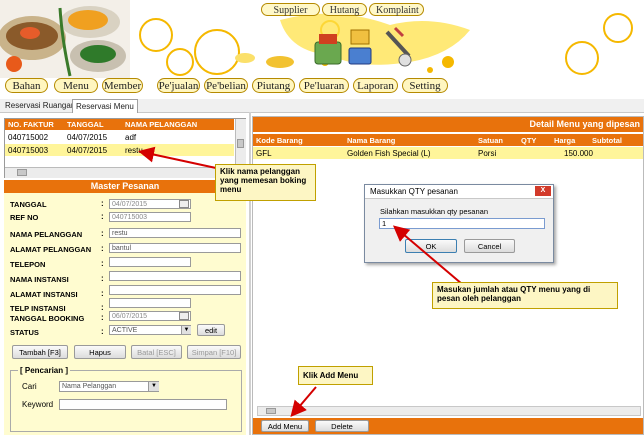 The image size is (644, 435). Describe the element at coordinates (335, 375) in the screenshot. I see `callout-click-add: Klik Add Menu` at that location.